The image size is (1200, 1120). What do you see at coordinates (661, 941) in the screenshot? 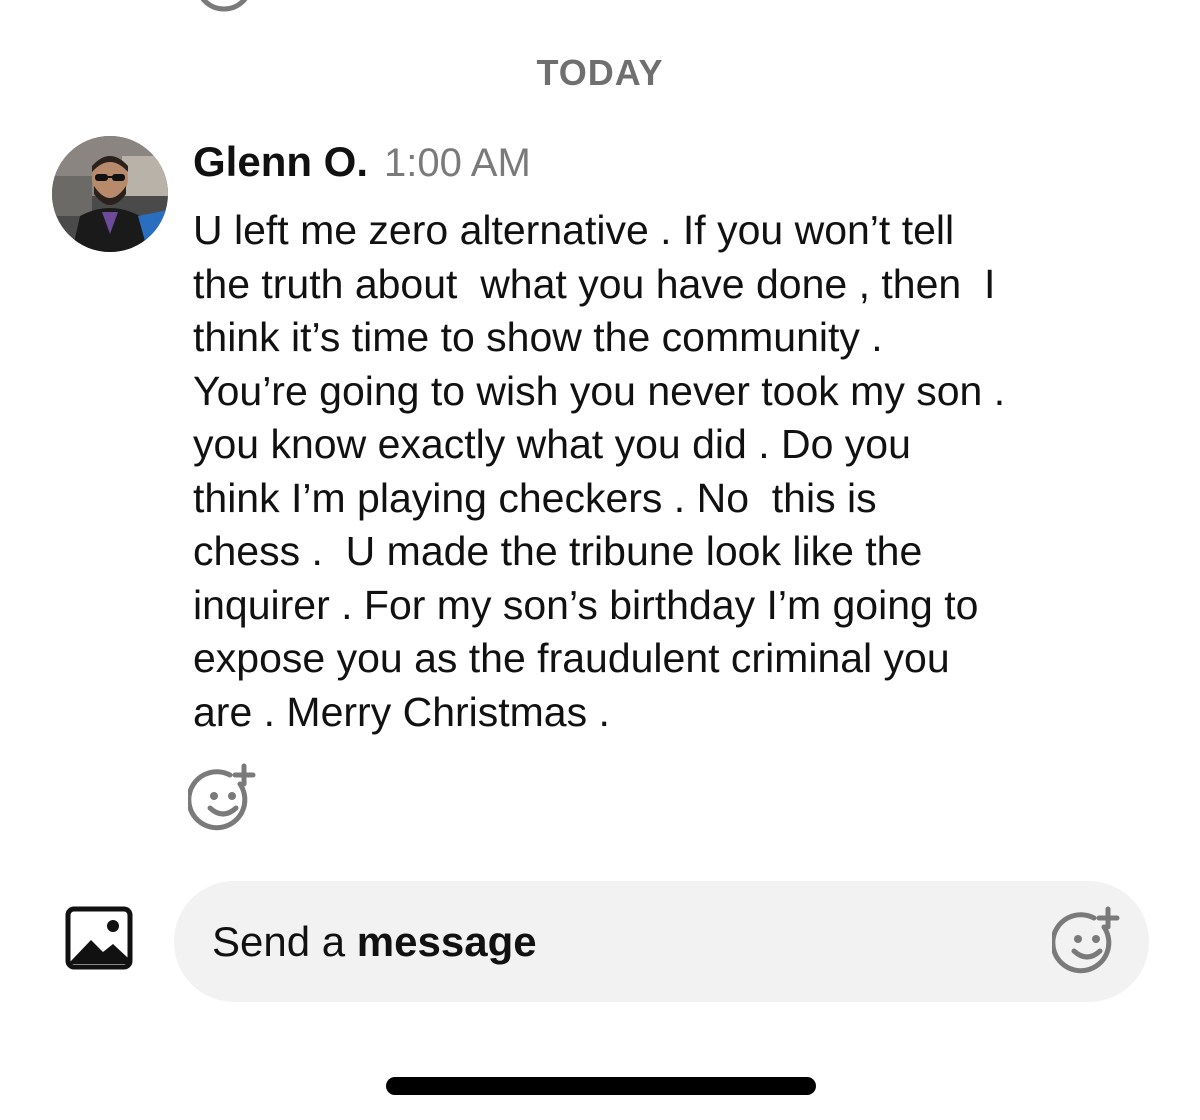
I see `message-composer: Send a message` at bounding box center [661, 941].